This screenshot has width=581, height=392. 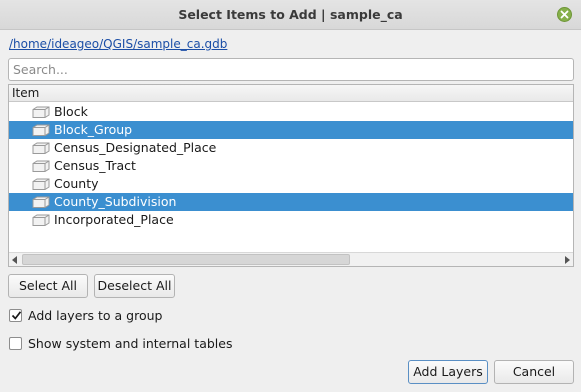 I want to click on checkbox-checked-icon, so click(x=15, y=315).